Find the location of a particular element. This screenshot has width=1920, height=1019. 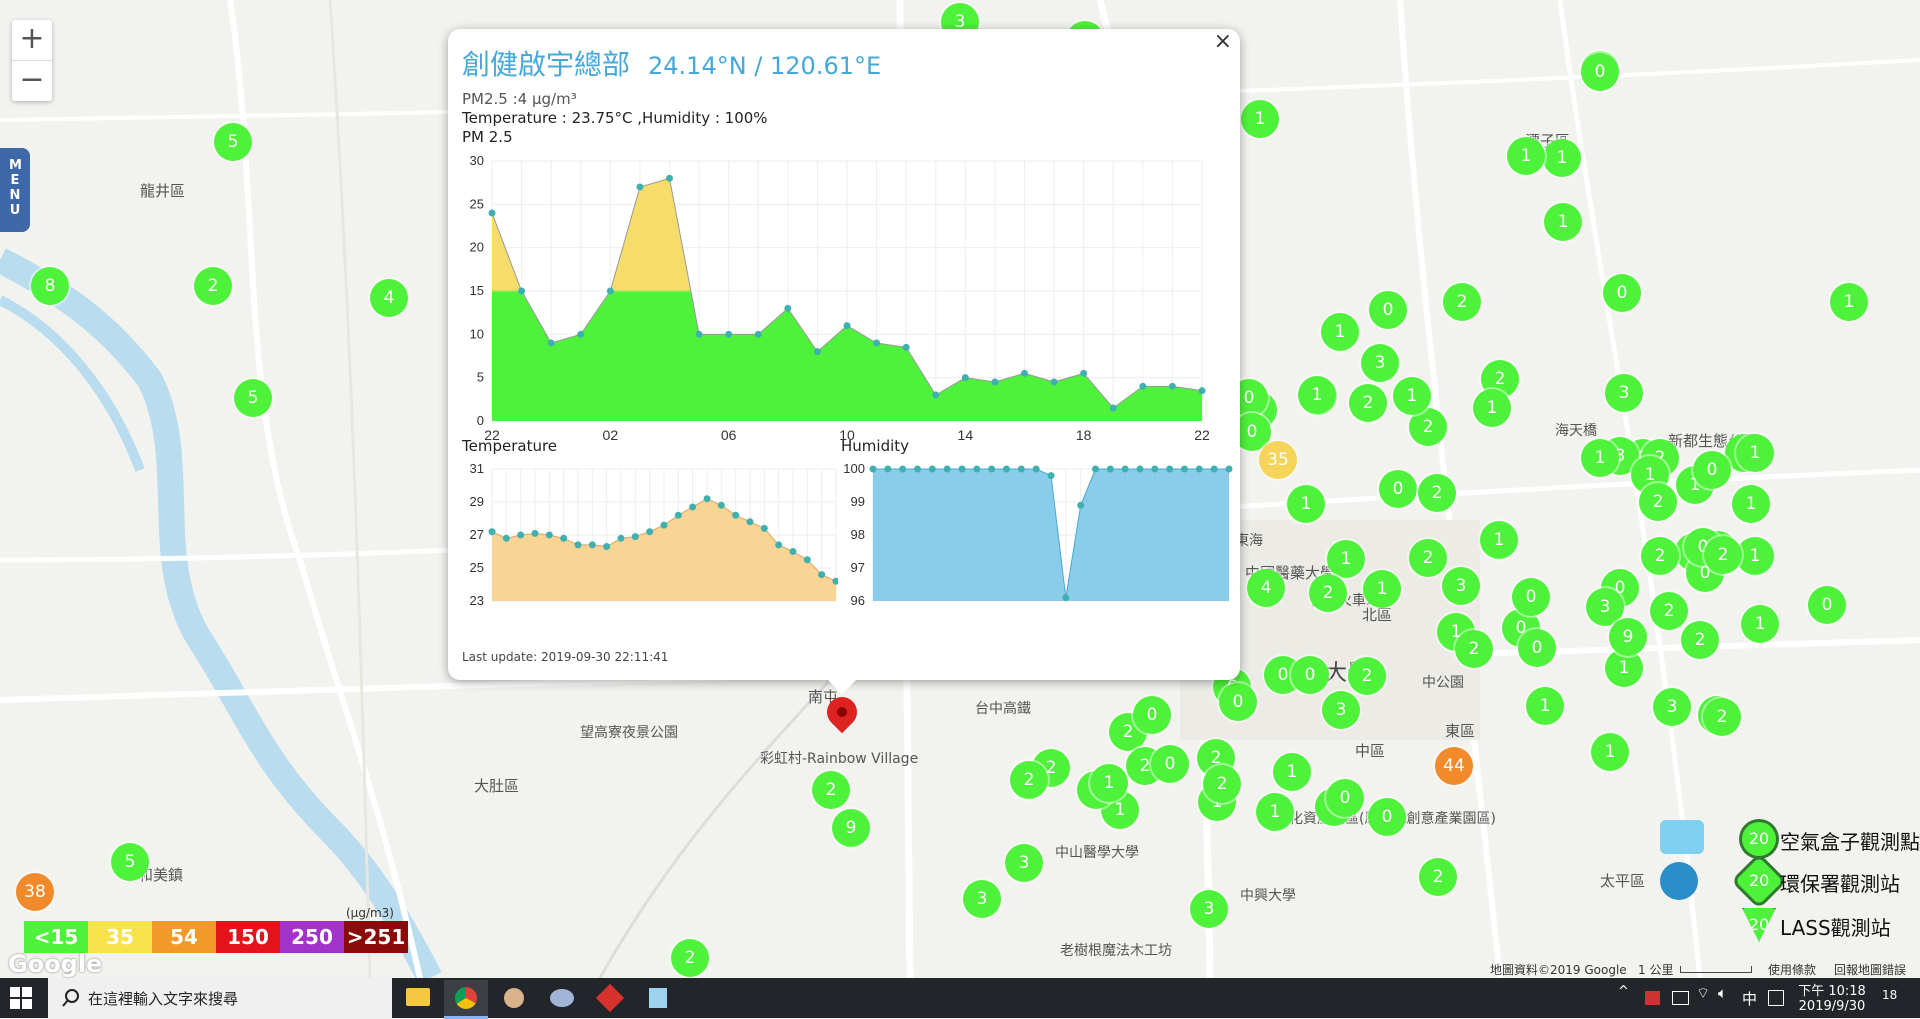

last-update-text: Last update: 2019-09-30 22:11:41 is located at coordinates (565, 657).